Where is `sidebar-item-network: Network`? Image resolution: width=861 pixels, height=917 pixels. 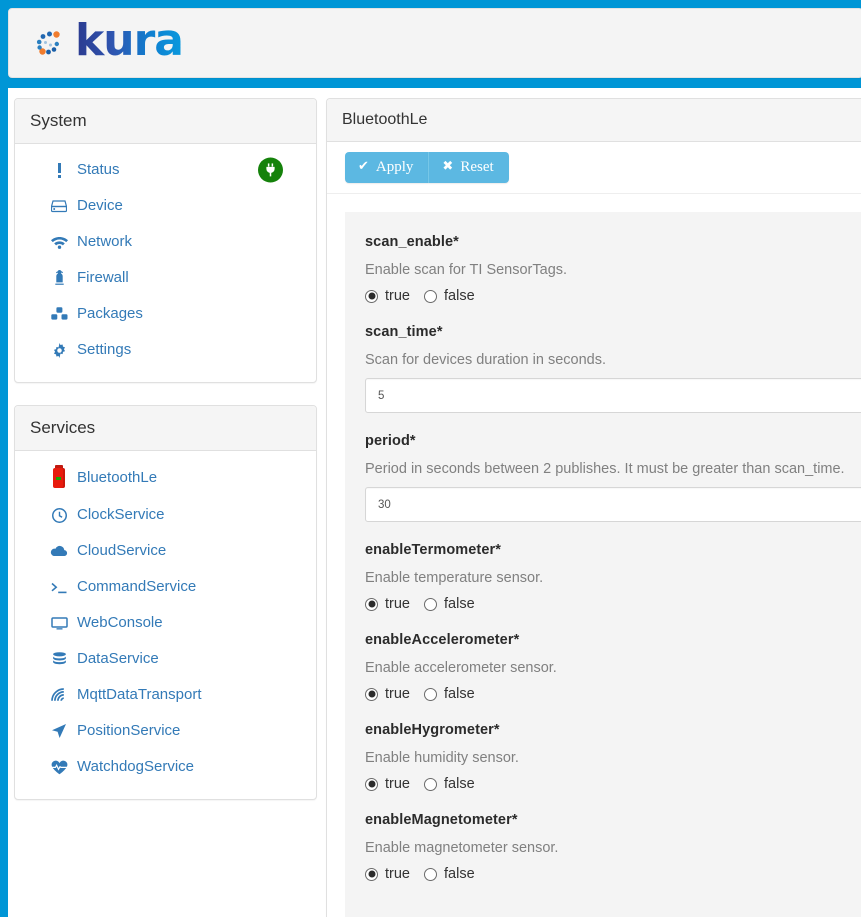
sidebar-item-network: Network is located at coordinates (165, 242).